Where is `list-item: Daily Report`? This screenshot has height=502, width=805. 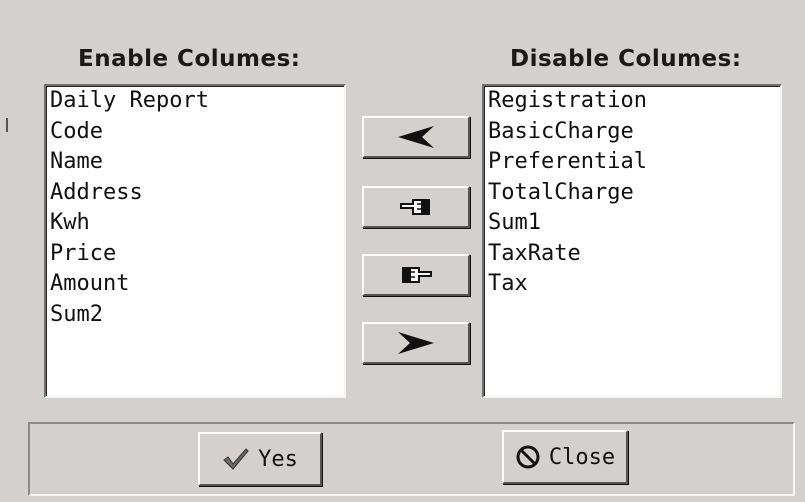
list-item: Daily Report is located at coordinates (195, 101).